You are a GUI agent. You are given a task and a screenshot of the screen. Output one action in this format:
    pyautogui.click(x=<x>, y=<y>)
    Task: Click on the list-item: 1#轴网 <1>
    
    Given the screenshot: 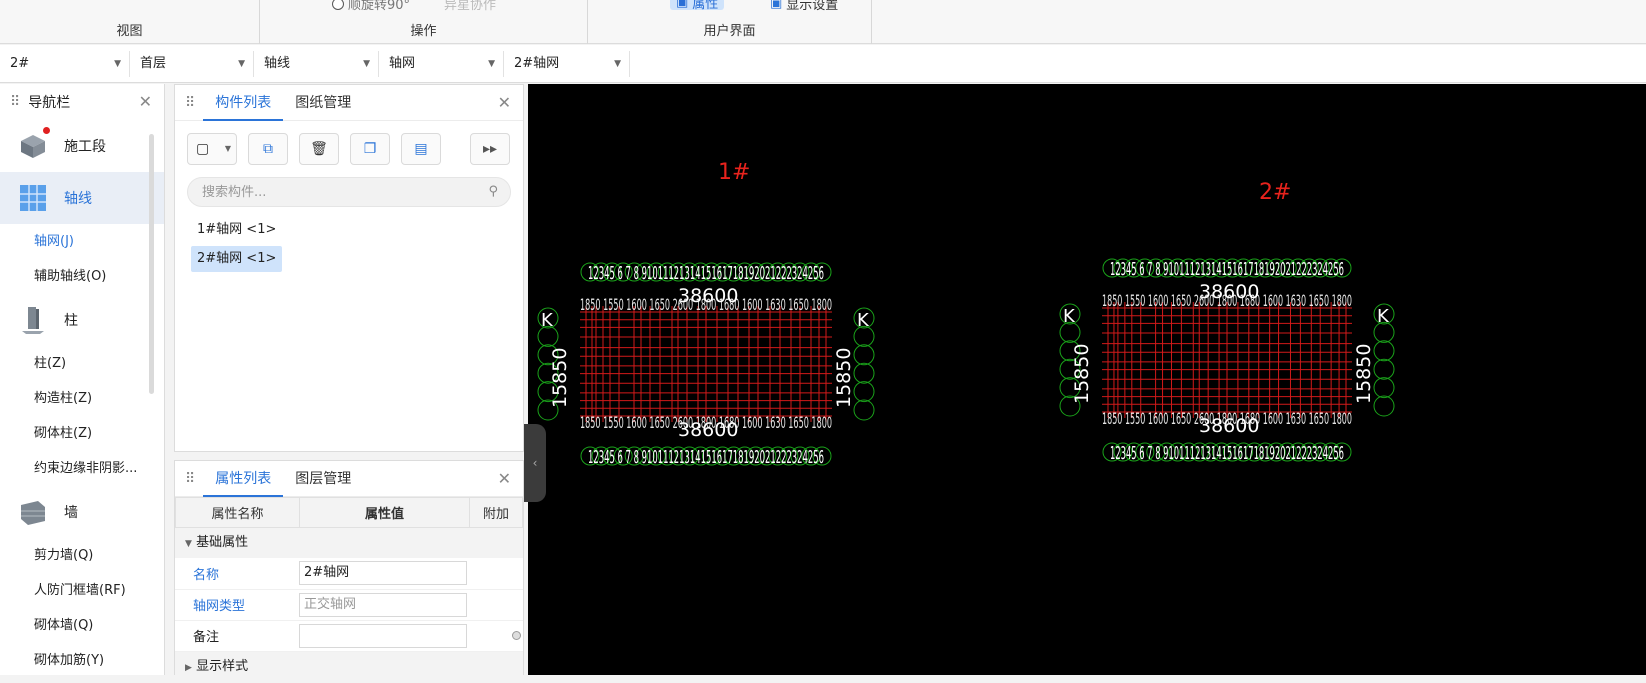 What is the action you would take?
    pyautogui.click(x=236, y=230)
    